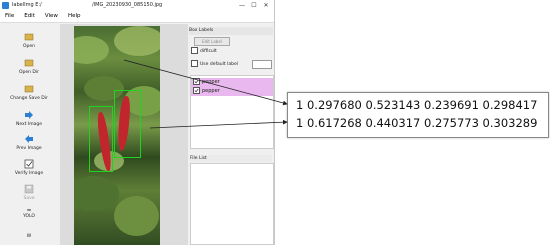 The image size is (550, 245). I want to click on box-labels-title: Box Labels, so click(231, 31).